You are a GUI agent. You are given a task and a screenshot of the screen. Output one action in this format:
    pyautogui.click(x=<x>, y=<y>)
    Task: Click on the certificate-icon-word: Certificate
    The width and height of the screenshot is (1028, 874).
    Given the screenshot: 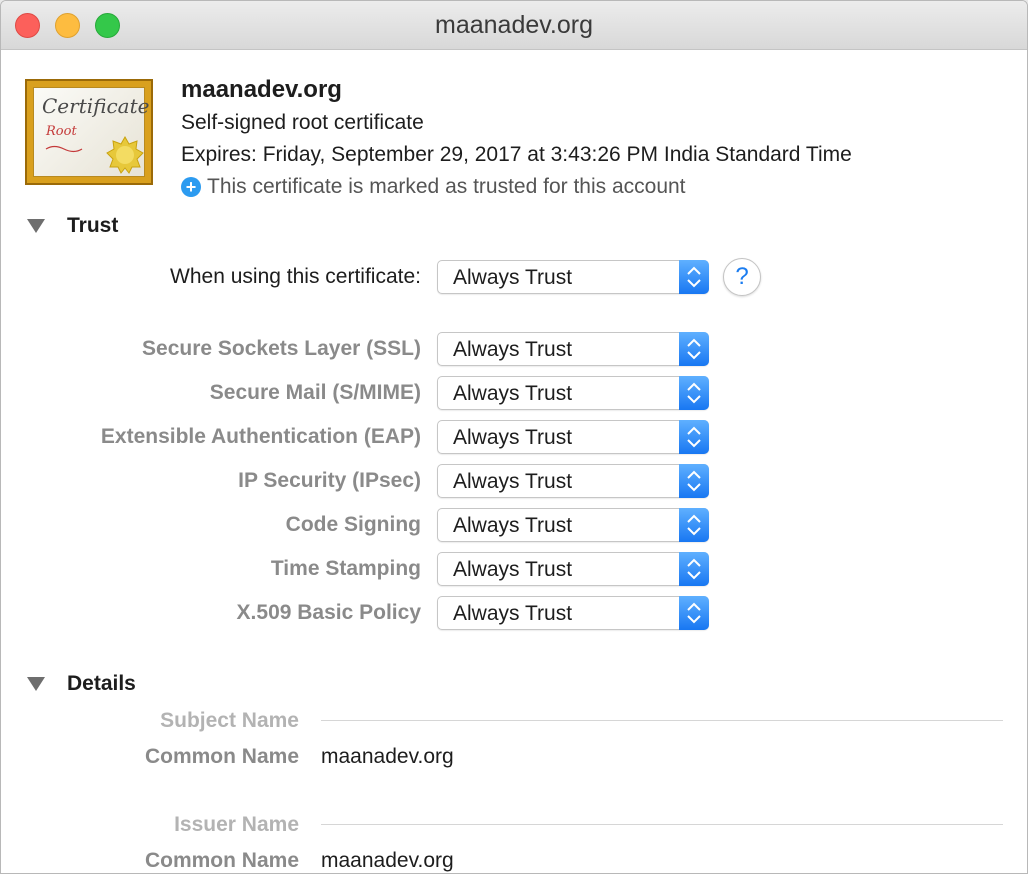 What is the action you would take?
    pyautogui.click(x=96, y=106)
    